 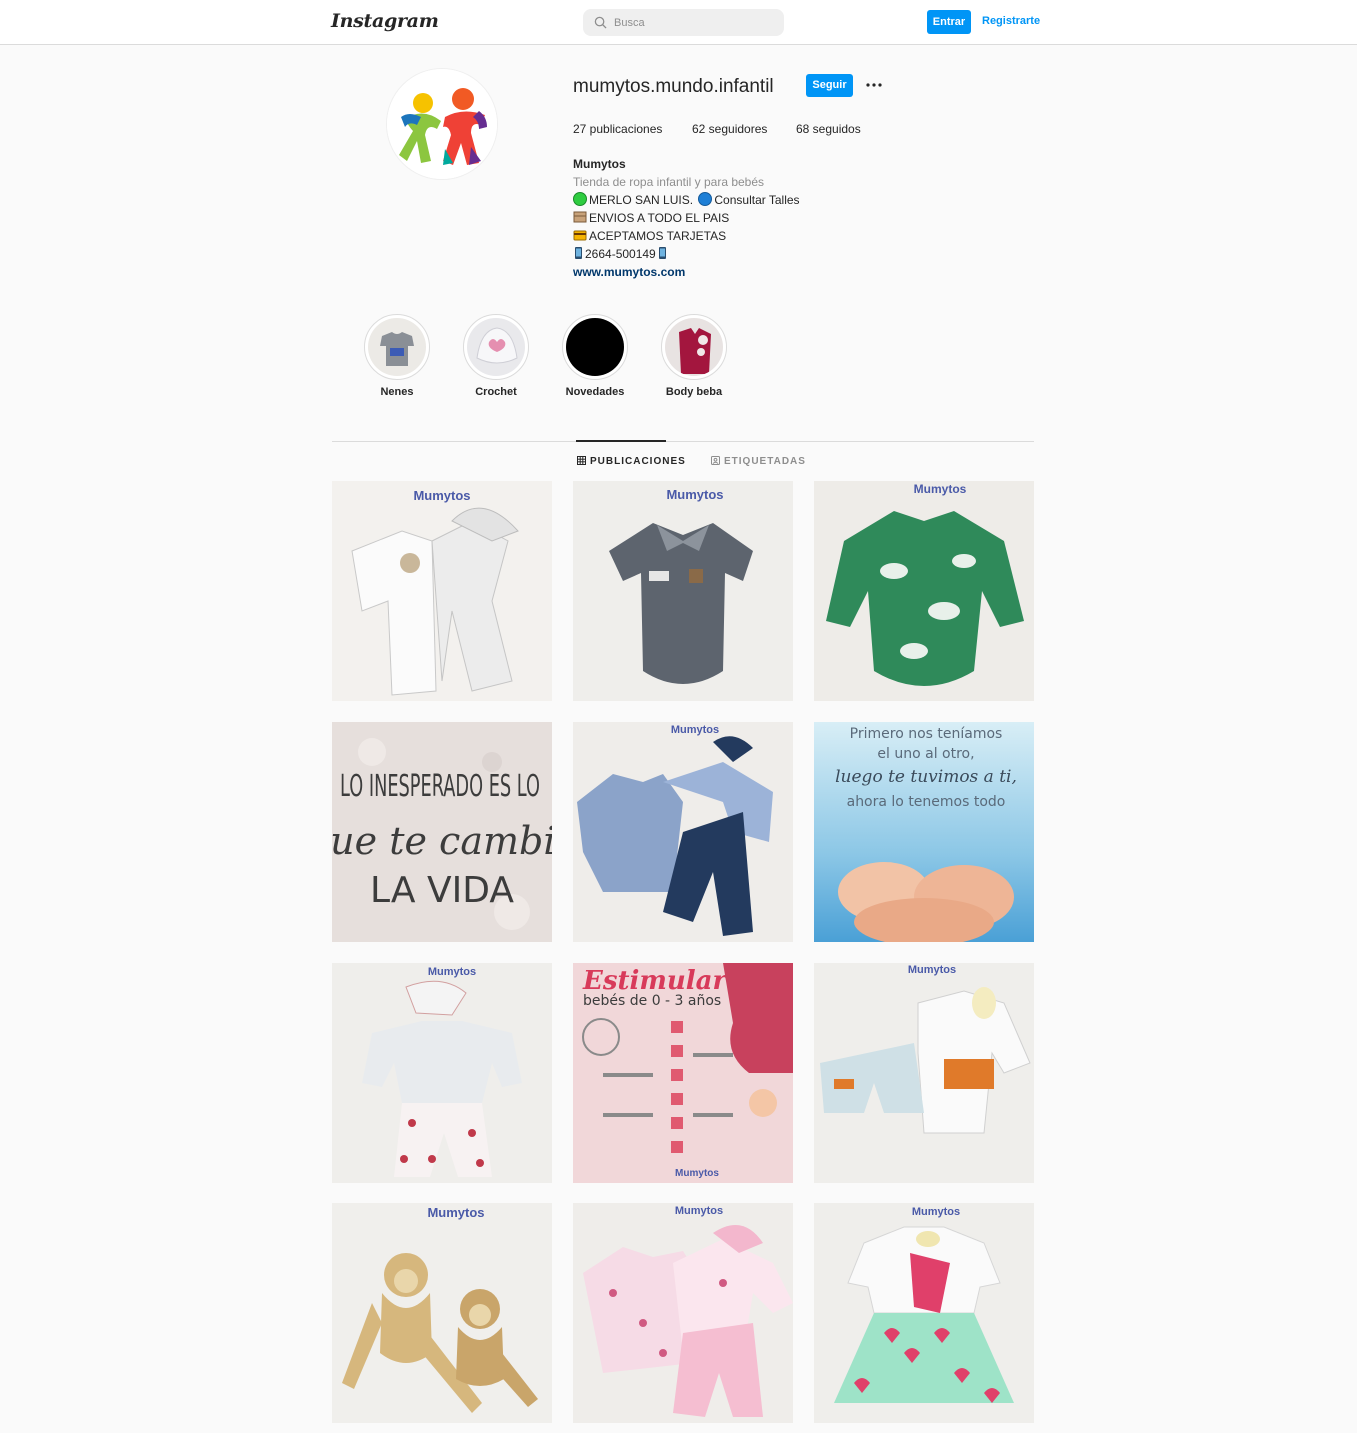 What do you see at coordinates (828, 129) in the screenshot?
I see `following-count: 68 seguidos` at bounding box center [828, 129].